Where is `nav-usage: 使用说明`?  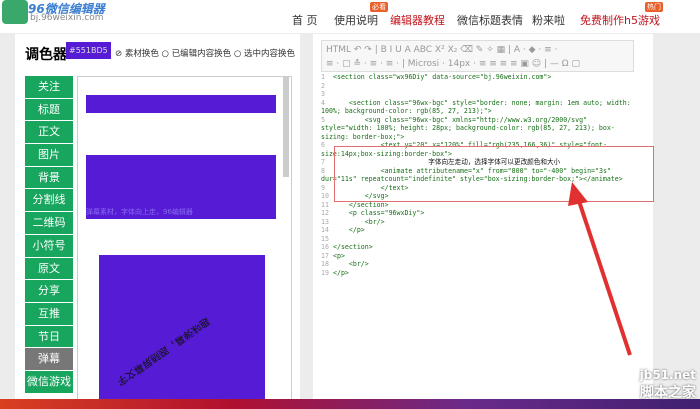 nav-usage: 使用说明 is located at coordinates (356, 20).